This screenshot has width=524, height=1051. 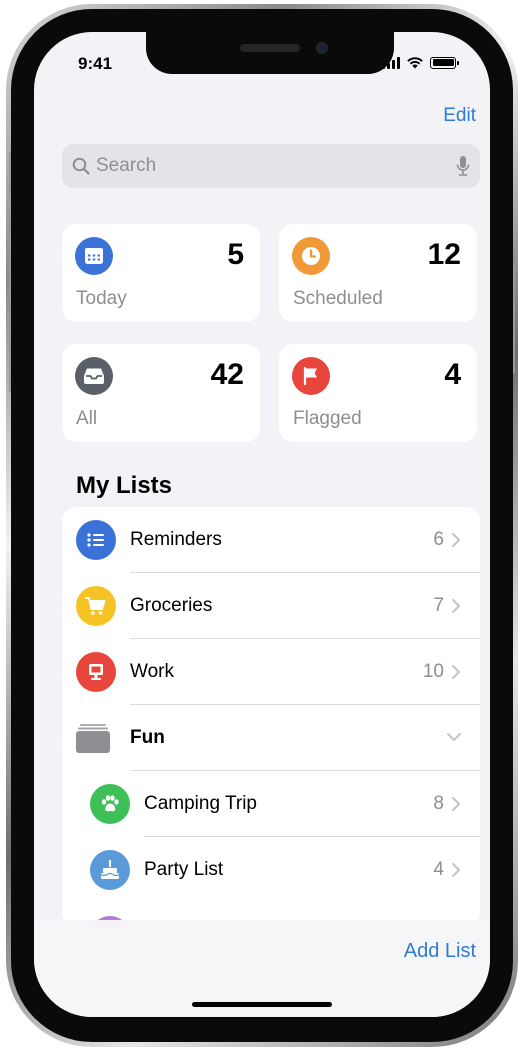 I want to click on scheduled-count: 12, so click(x=444, y=254).